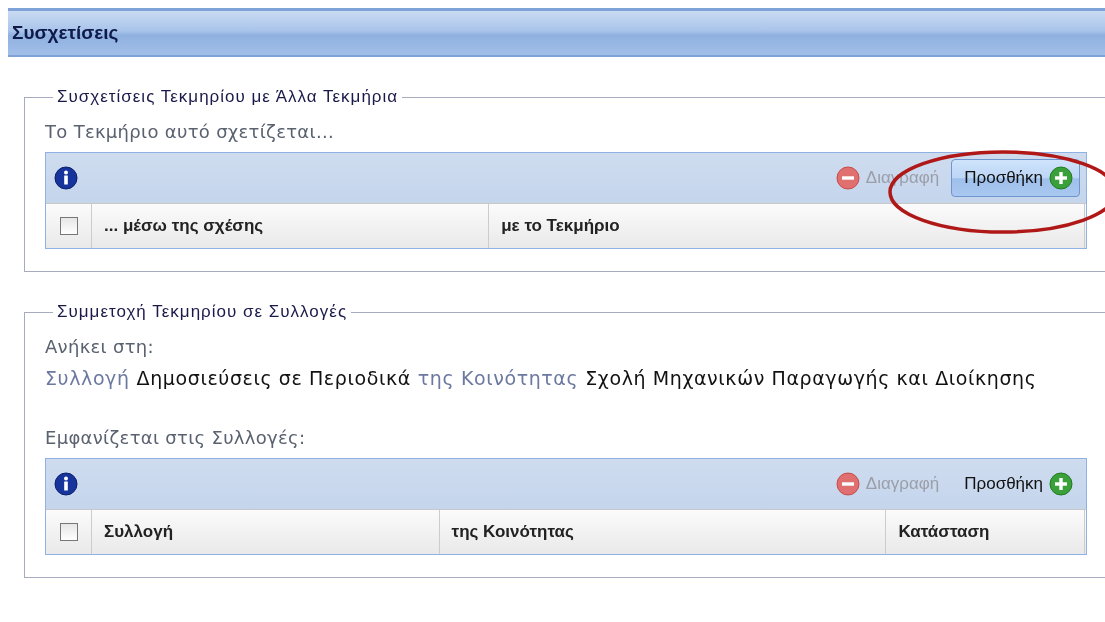  Describe the element at coordinates (498, 378) in the screenshot. I see `field-label: της Κοινότητας` at that location.